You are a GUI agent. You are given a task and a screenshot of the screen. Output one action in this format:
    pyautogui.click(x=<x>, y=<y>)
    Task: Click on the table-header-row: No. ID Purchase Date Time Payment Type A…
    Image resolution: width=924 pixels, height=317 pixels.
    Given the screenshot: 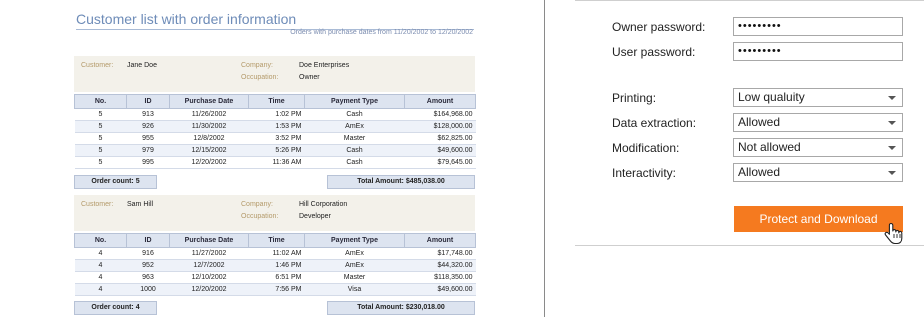 What is the action you would take?
    pyautogui.click(x=275, y=240)
    